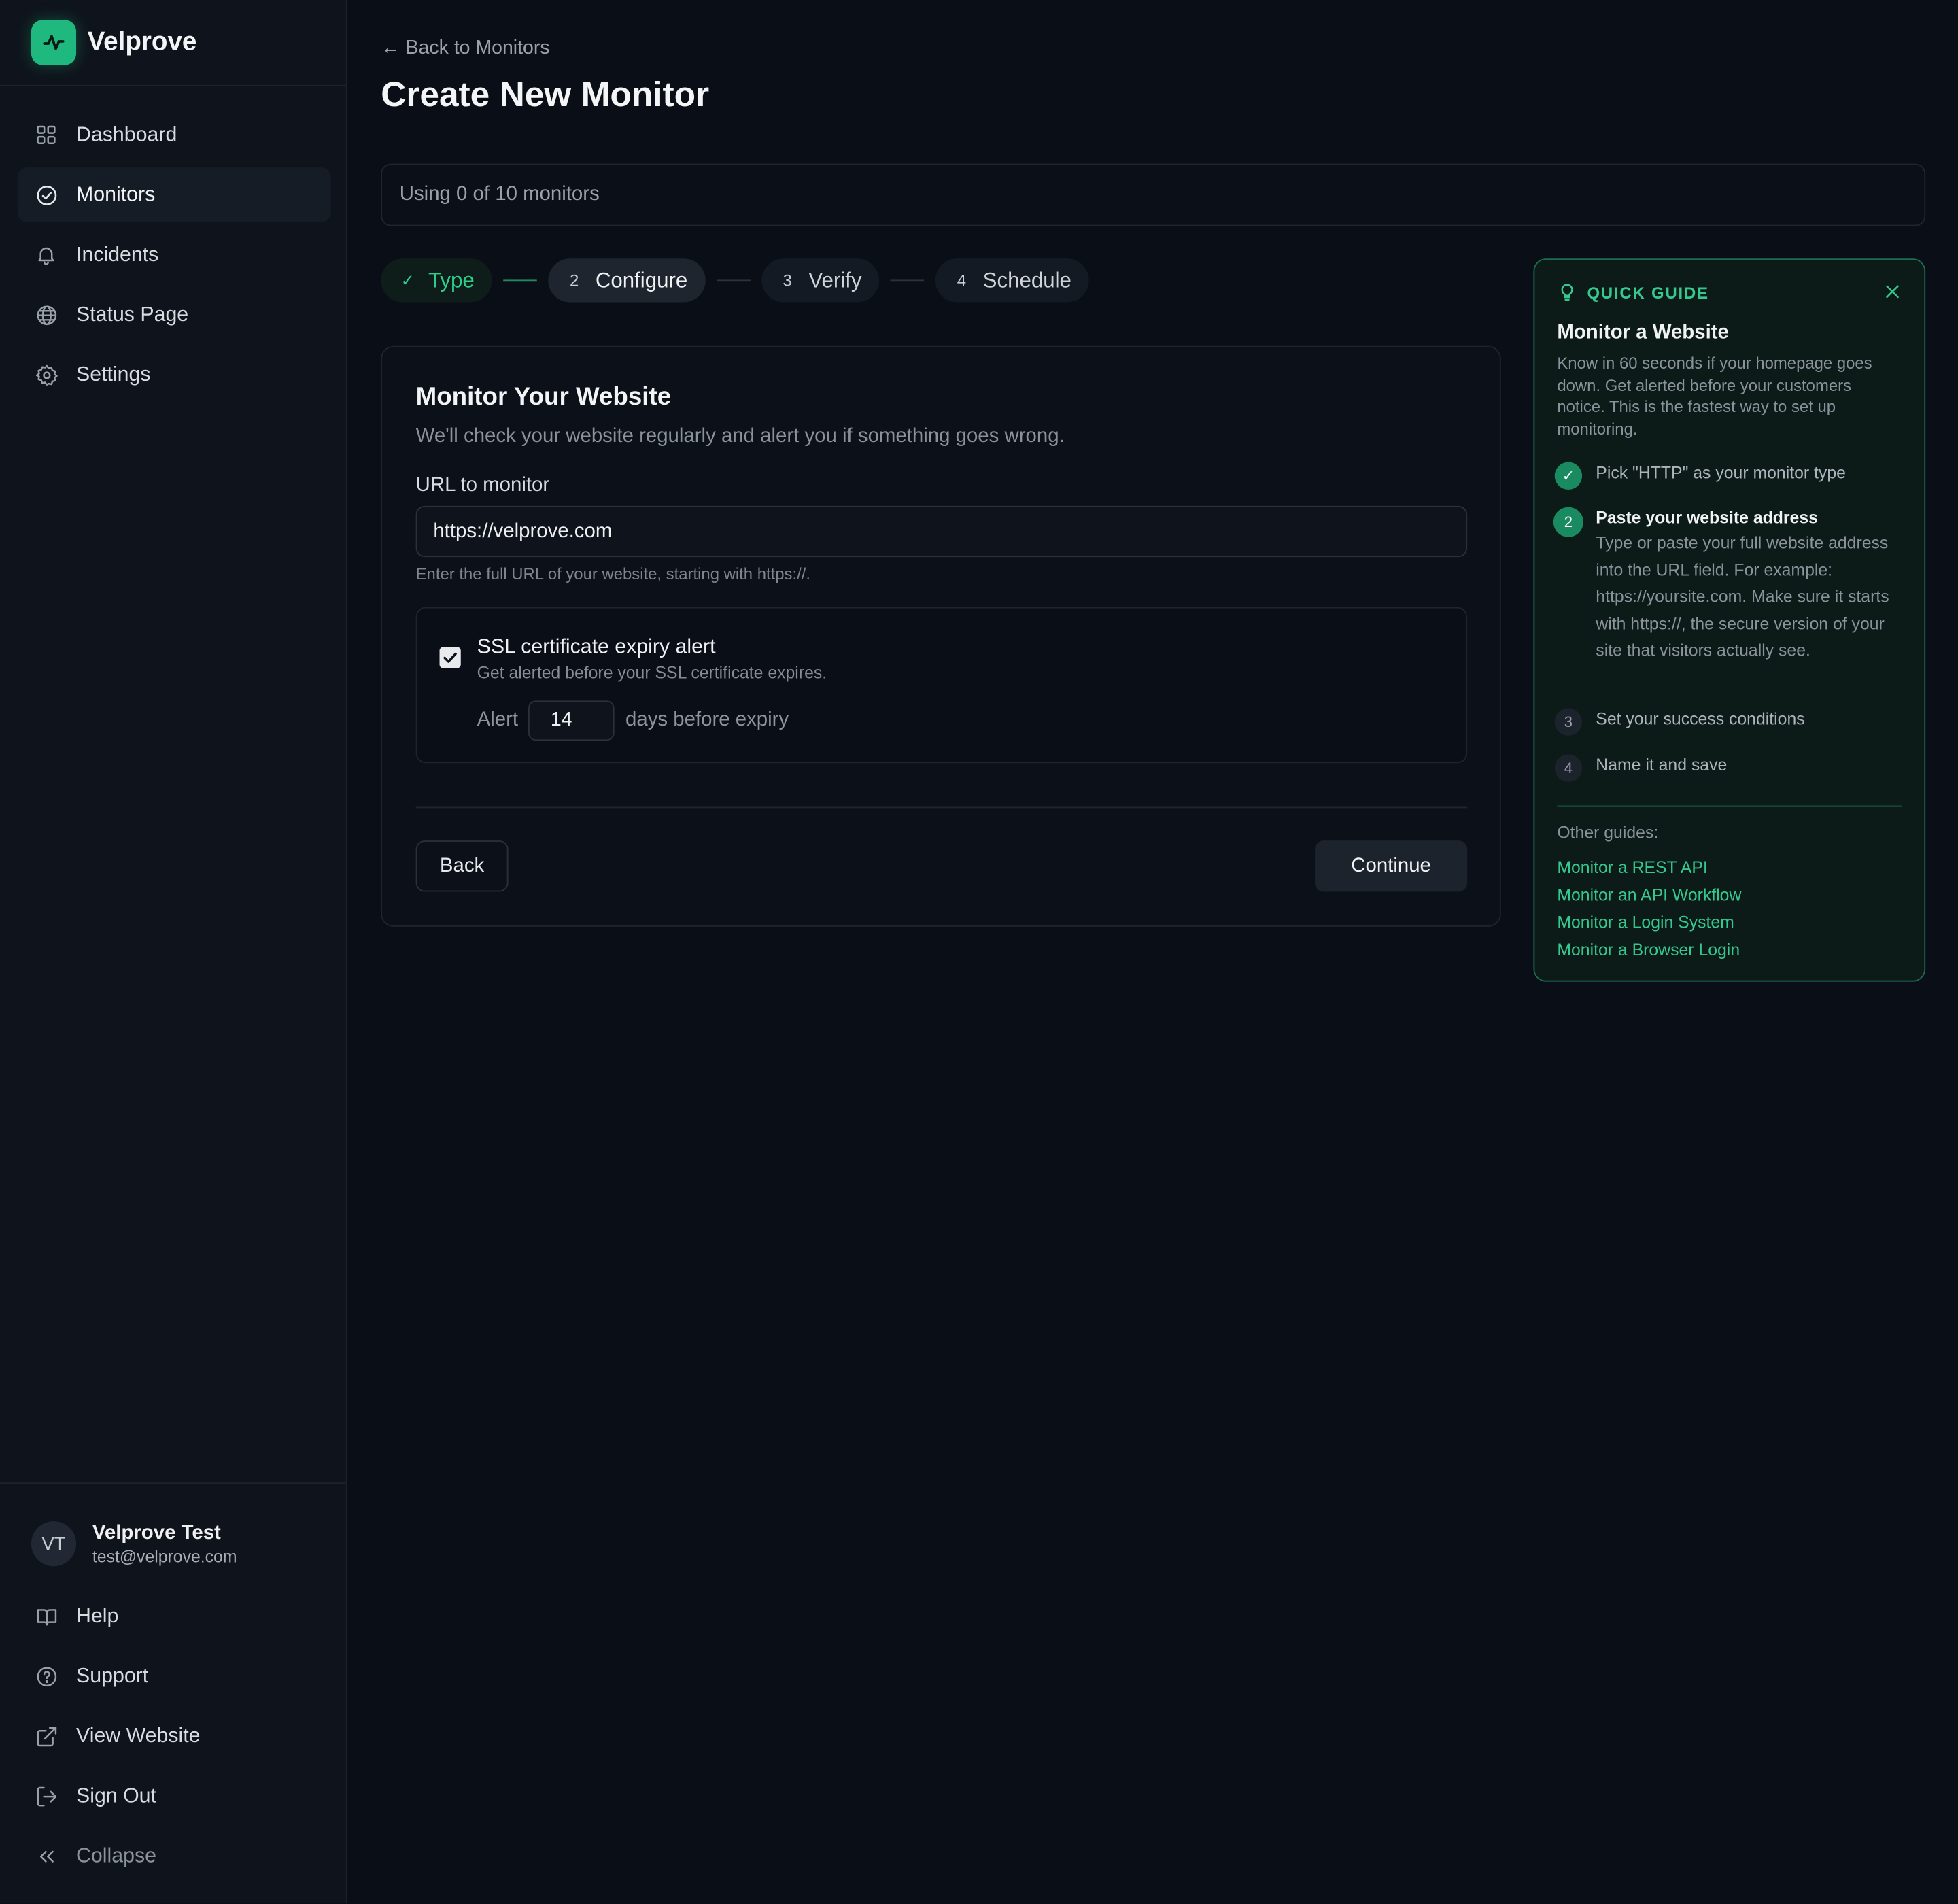 The image size is (1958, 1904). What do you see at coordinates (174, 1857) in the screenshot?
I see `nav-item-collapse: Collapse` at bounding box center [174, 1857].